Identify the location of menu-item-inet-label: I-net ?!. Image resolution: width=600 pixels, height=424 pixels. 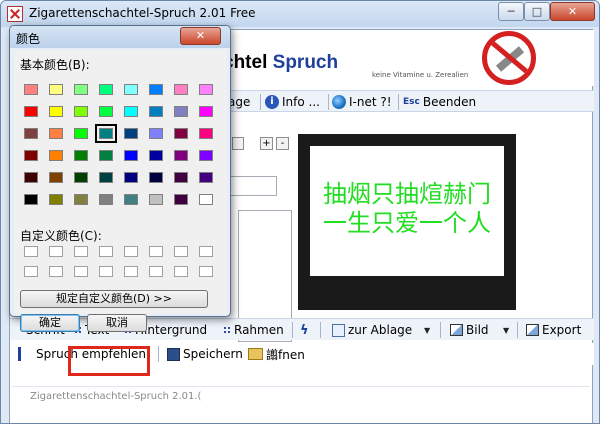
(370, 102).